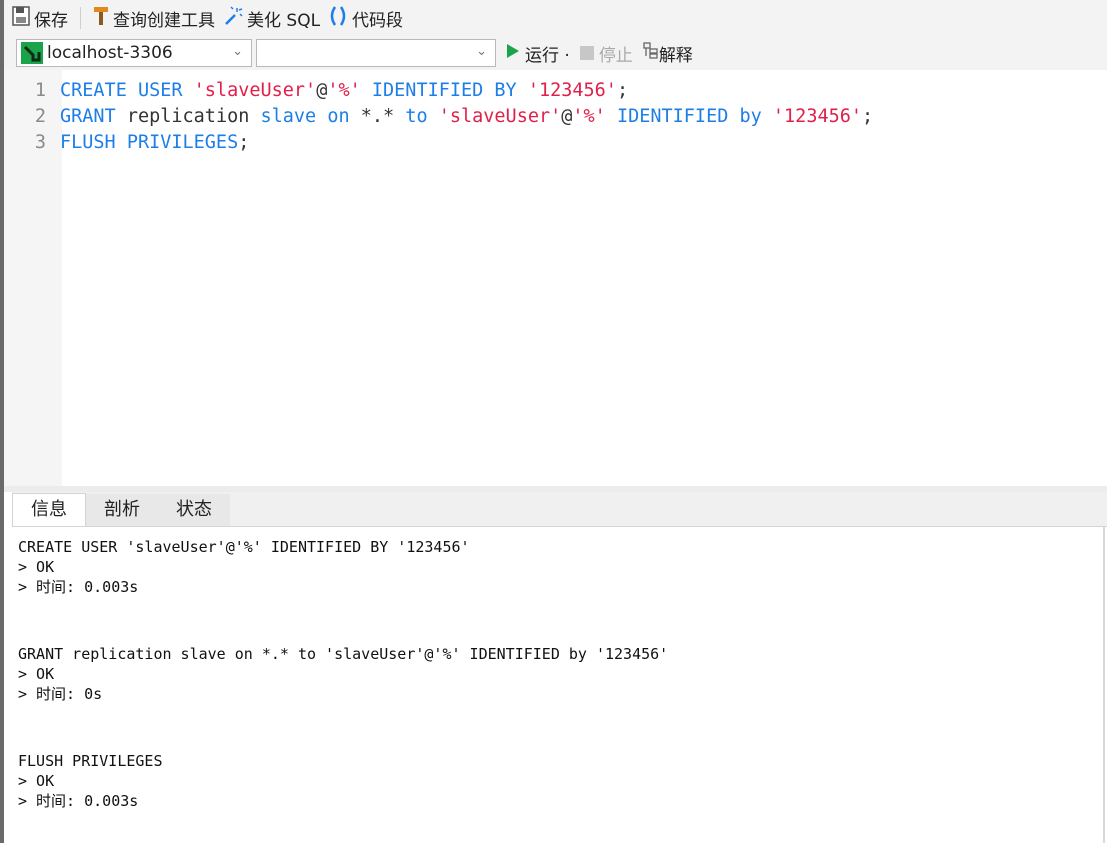  Describe the element at coordinates (555, 18) in the screenshot. I see `toolbar: 保存 查询创建工具 美化 SQL 代码段` at that location.